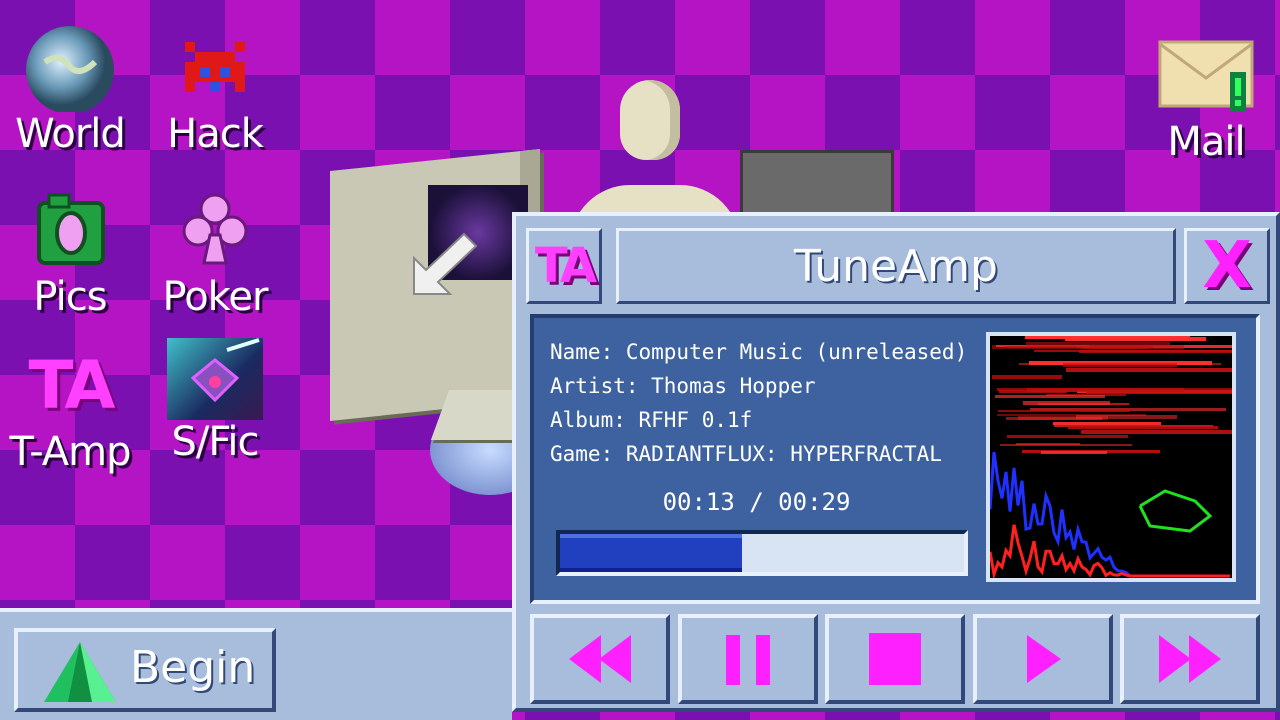 The height and width of the screenshot is (720, 1280). I want to click on tuneamp-logo-icon: TA, so click(72, 385).